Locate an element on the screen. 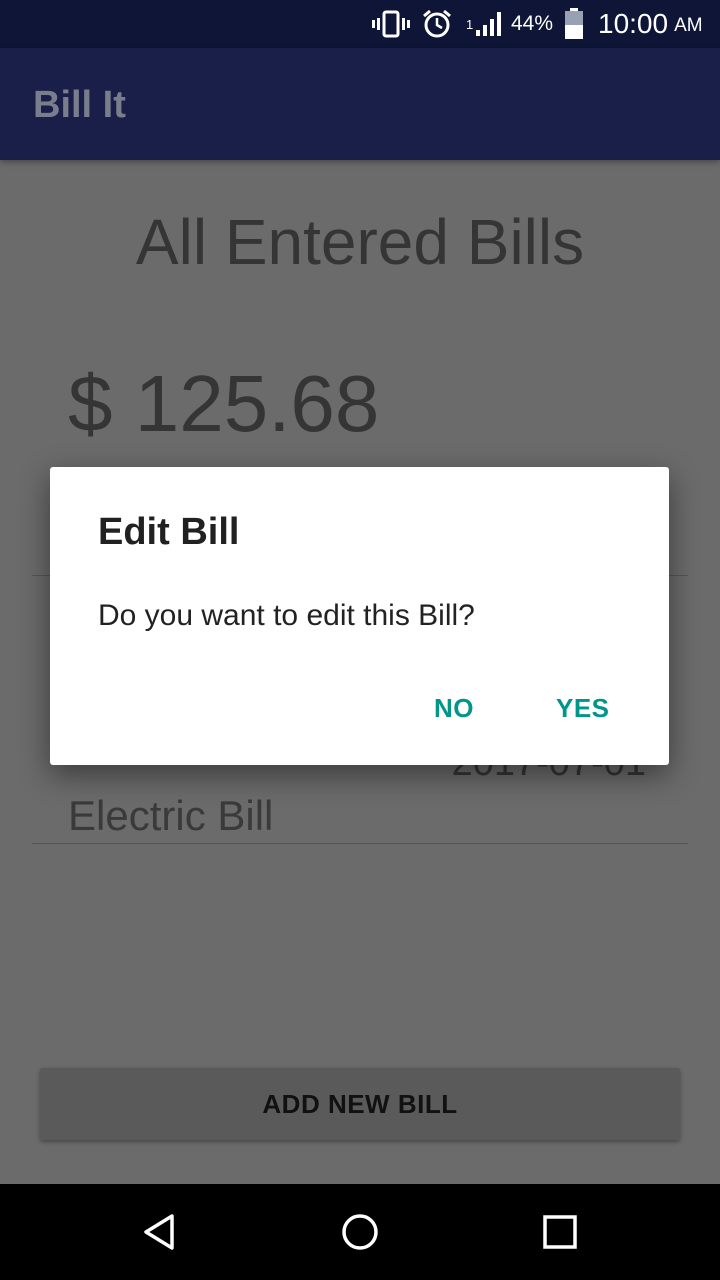 The image size is (720, 1280). yes-button: YES is located at coordinates (583, 708).